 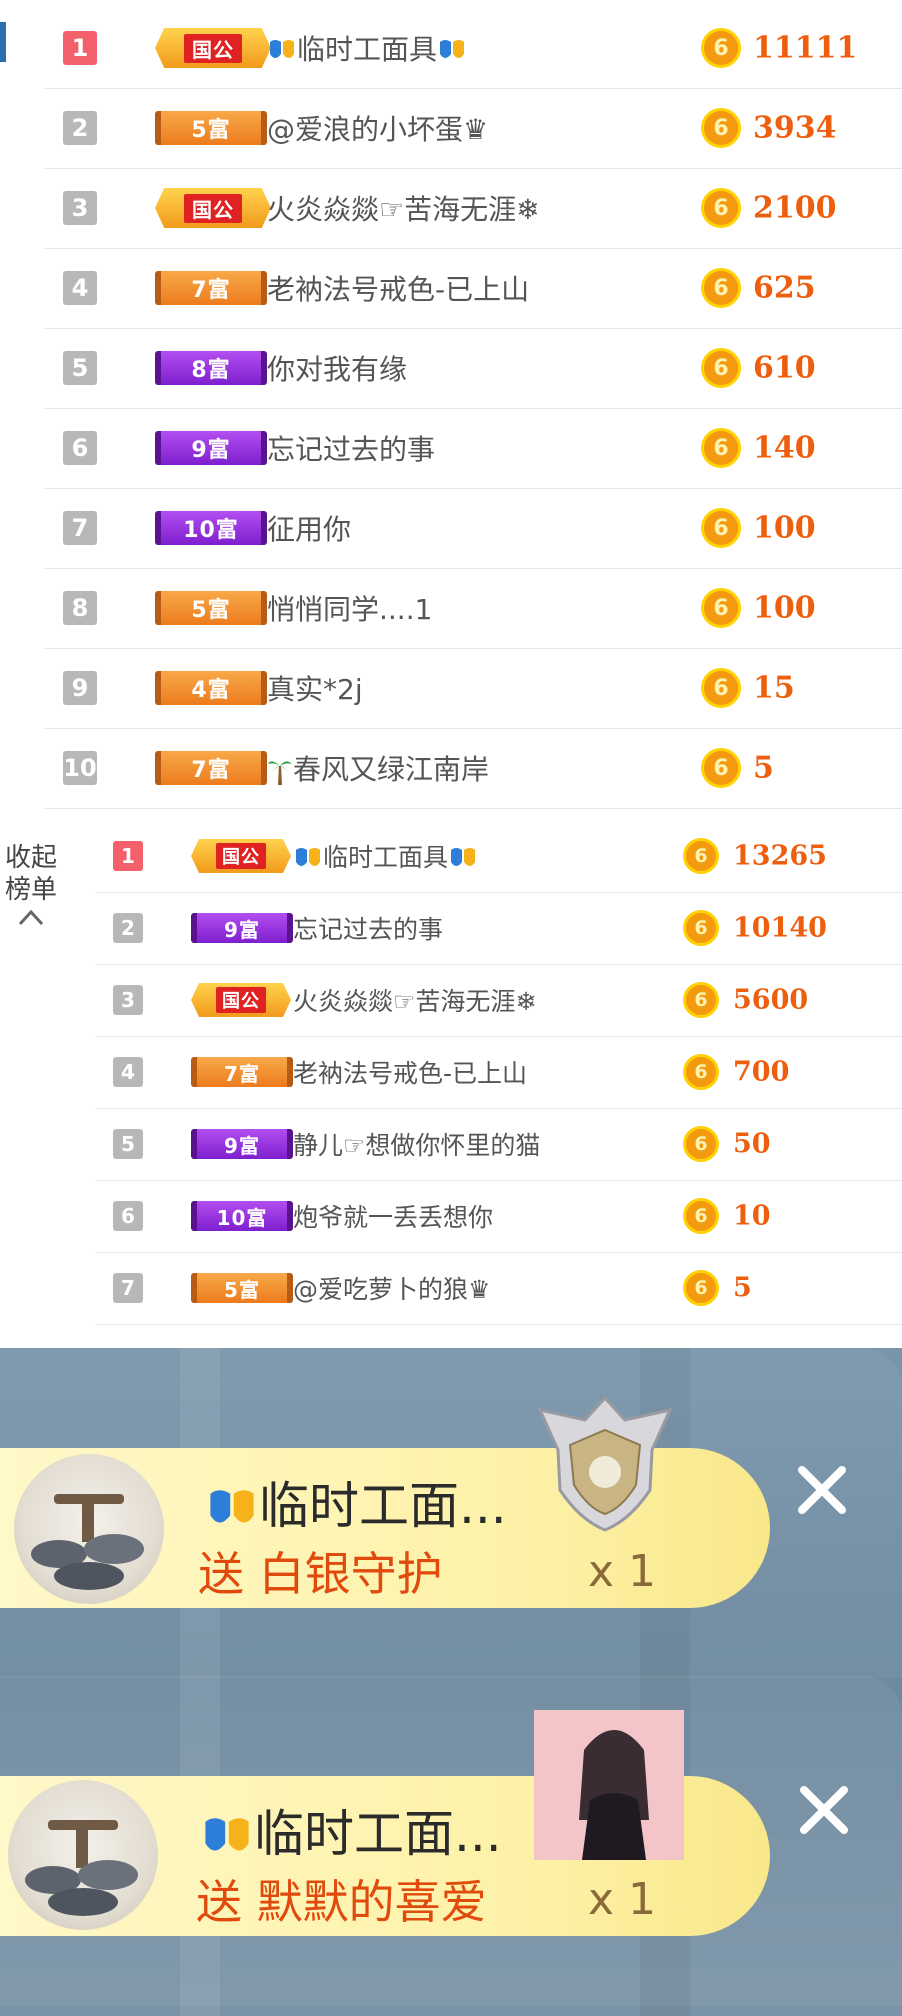 What do you see at coordinates (473, 688) in the screenshot?
I see `leaderboard-row: 9 4富 真实*2j 6 15` at bounding box center [473, 688].